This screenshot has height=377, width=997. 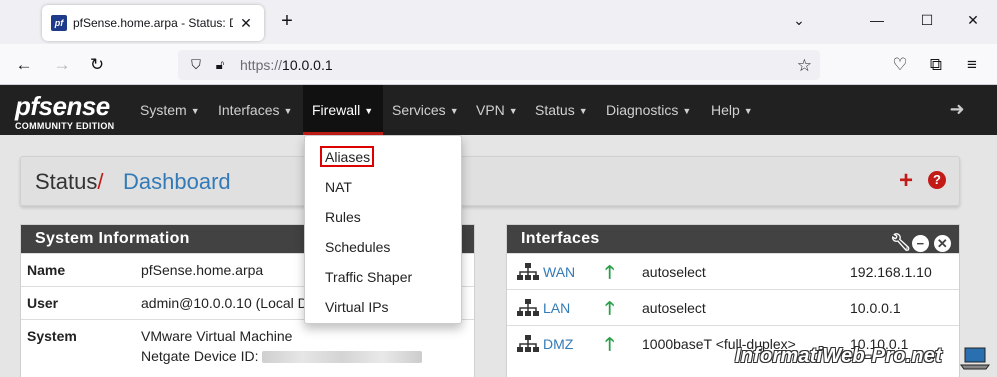 What do you see at coordinates (900, 65) in the screenshot?
I see `pocket-icon: ♡` at bounding box center [900, 65].